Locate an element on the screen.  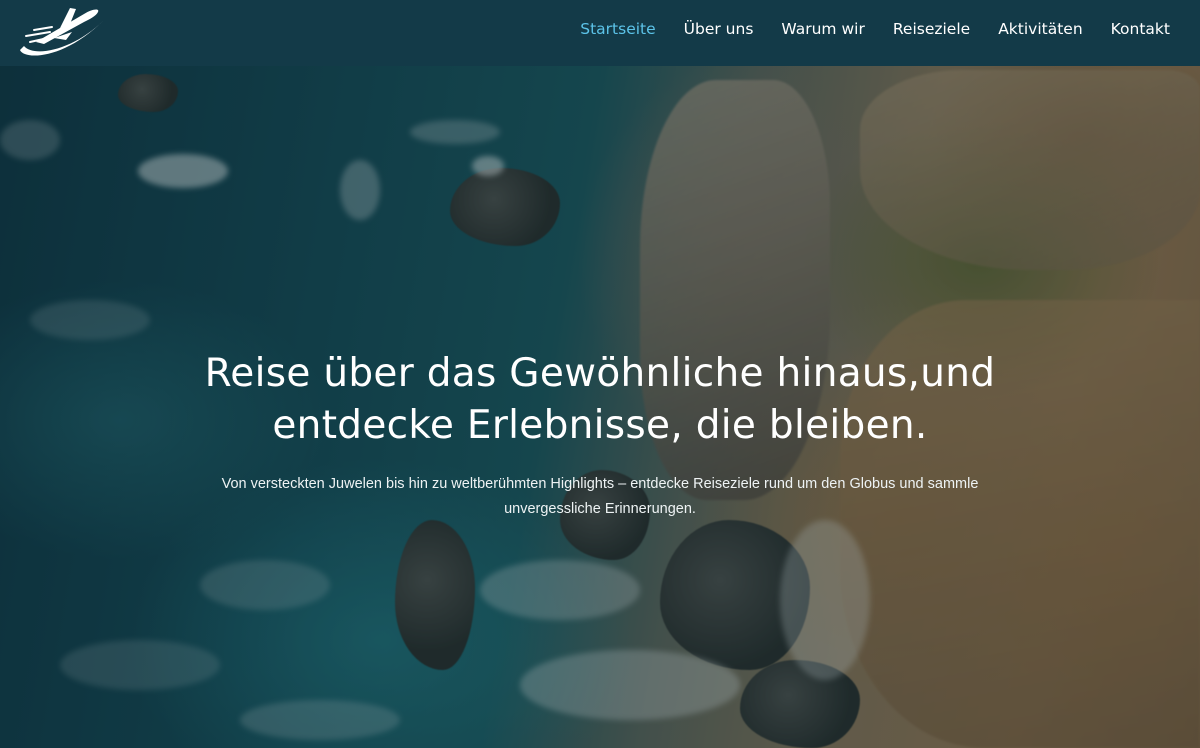
hero-title-line-1: Reise über das Gewöhnliche hinaus,und is located at coordinates (600, 373).